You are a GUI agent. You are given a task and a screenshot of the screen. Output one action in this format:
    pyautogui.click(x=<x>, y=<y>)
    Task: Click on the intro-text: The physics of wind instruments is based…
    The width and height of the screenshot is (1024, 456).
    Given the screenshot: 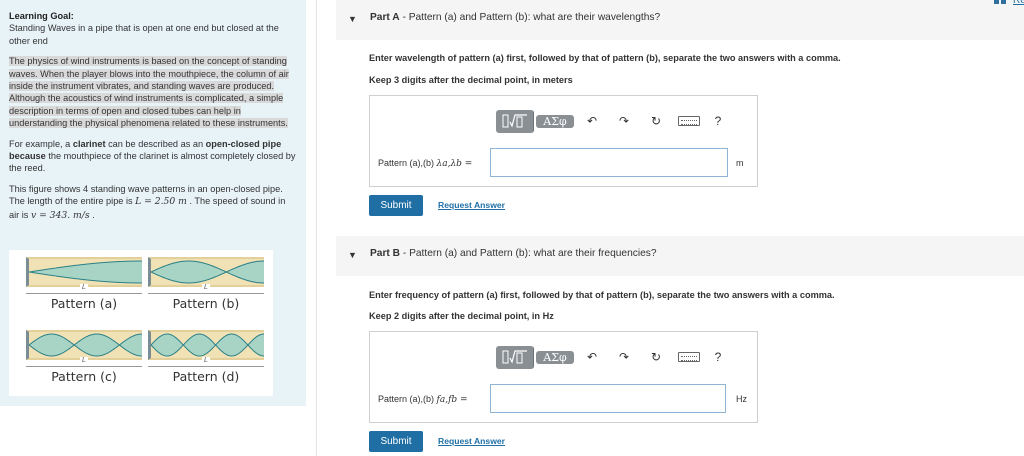 What is the action you would take?
    pyautogui.click(x=149, y=92)
    